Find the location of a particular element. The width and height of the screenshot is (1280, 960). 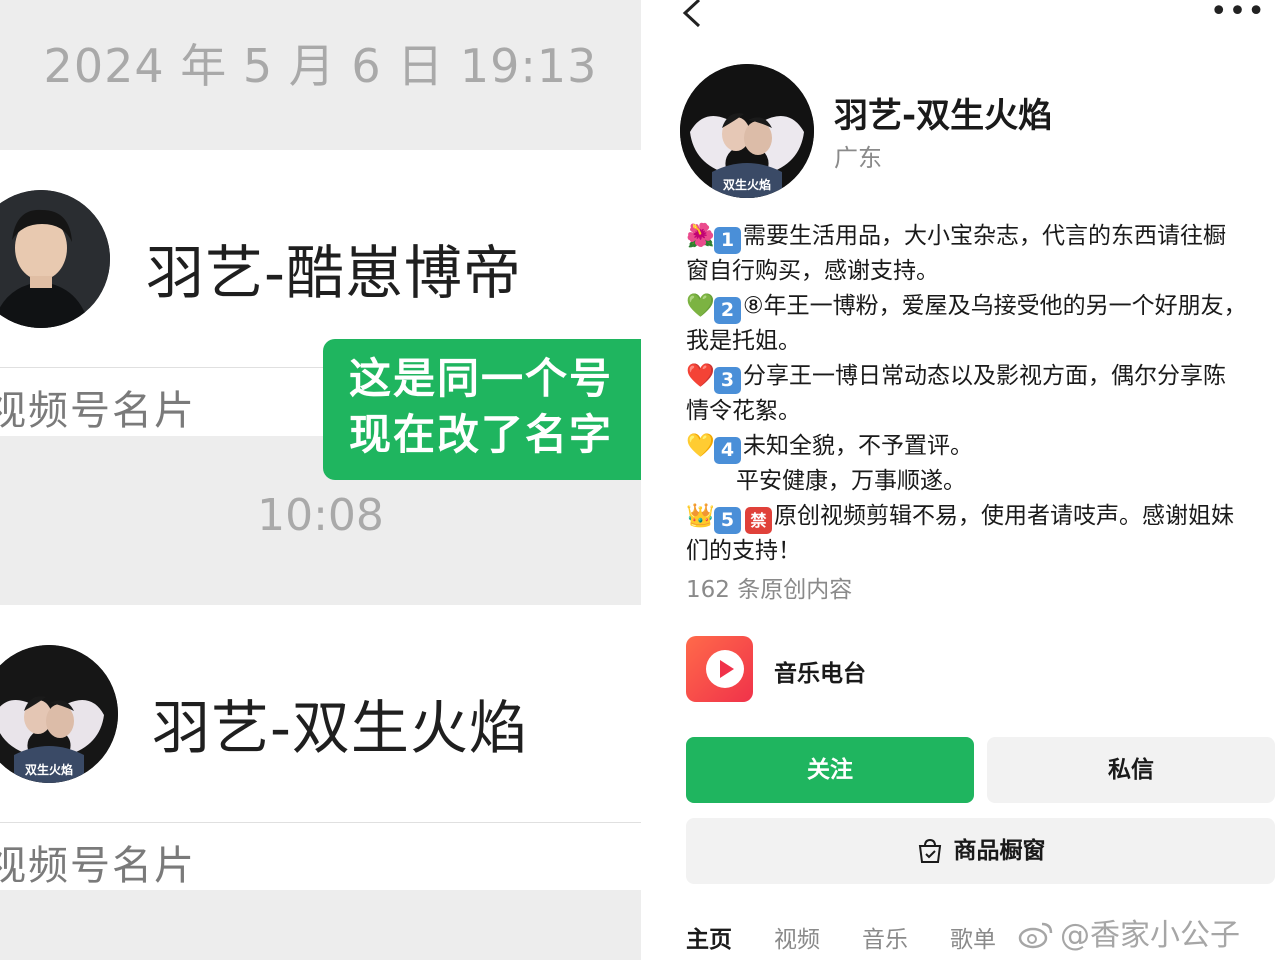

shop-window-button: 商品橱窗 is located at coordinates (980, 851).